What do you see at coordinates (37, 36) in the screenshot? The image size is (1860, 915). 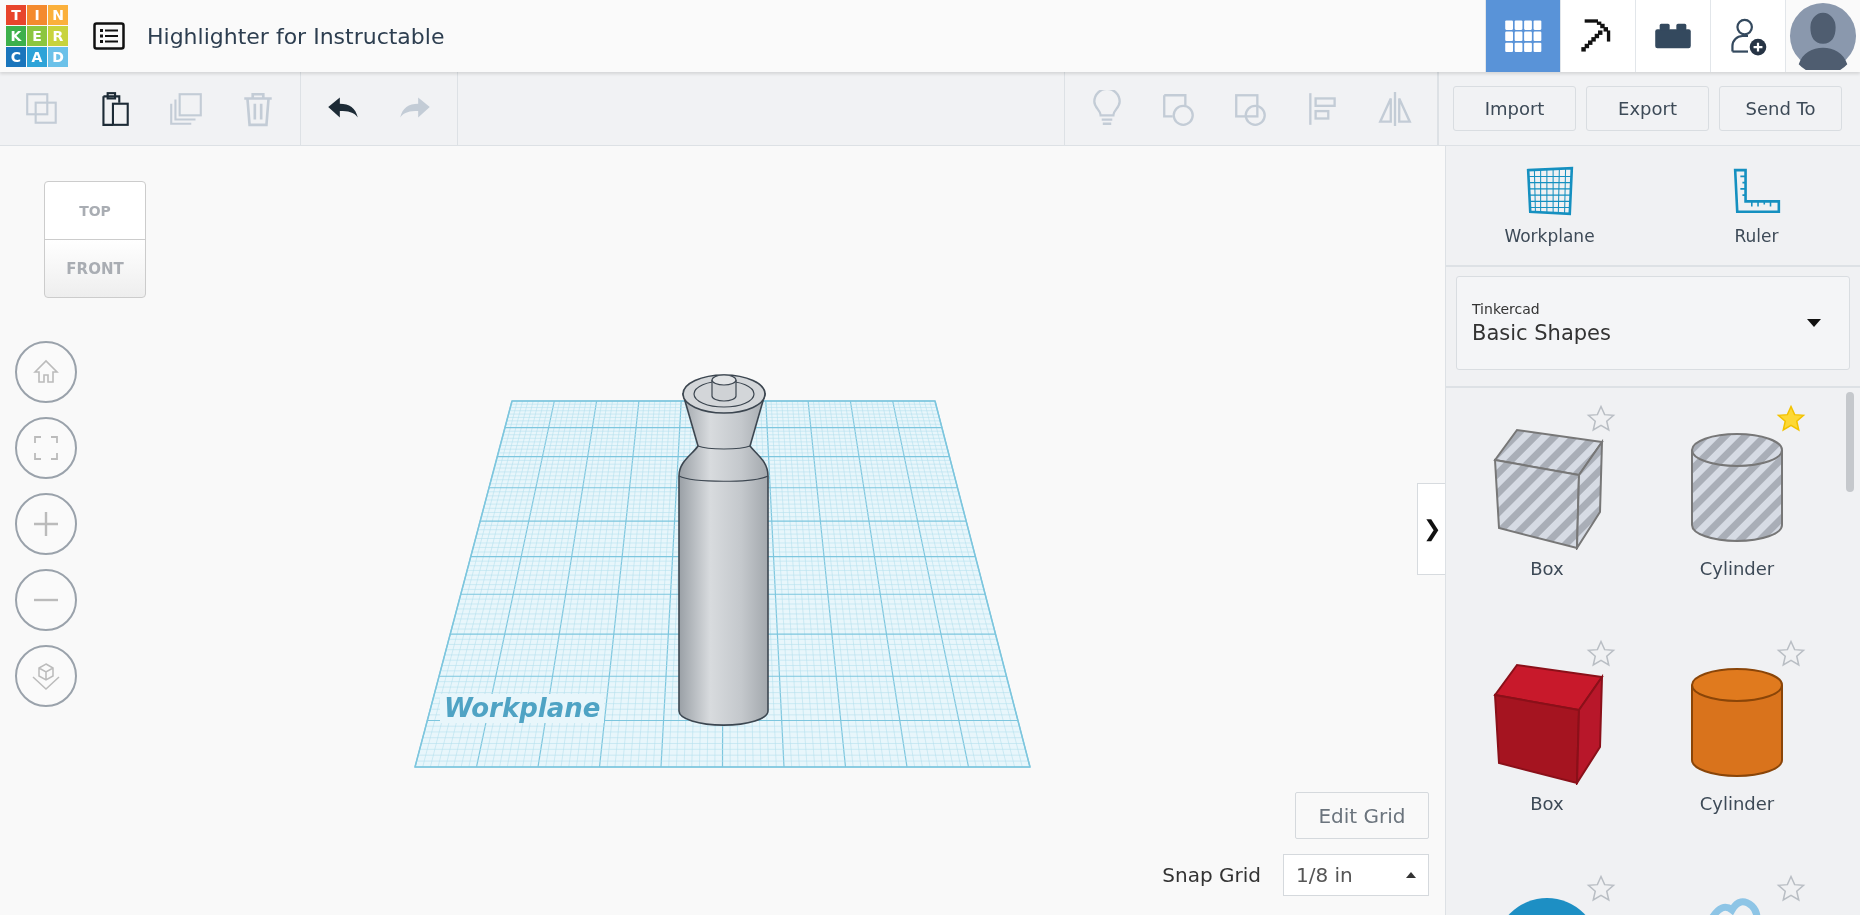 I see `tinkercad-logo: T I N K E R C A D` at bounding box center [37, 36].